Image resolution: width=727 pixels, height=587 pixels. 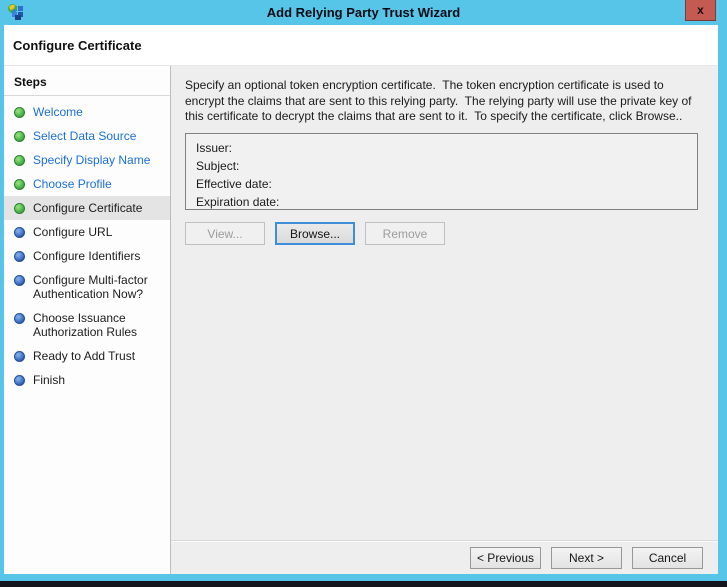 What do you see at coordinates (87, 208) in the screenshot?
I see `step-configure-certificate: Configure Certificate` at bounding box center [87, 208].